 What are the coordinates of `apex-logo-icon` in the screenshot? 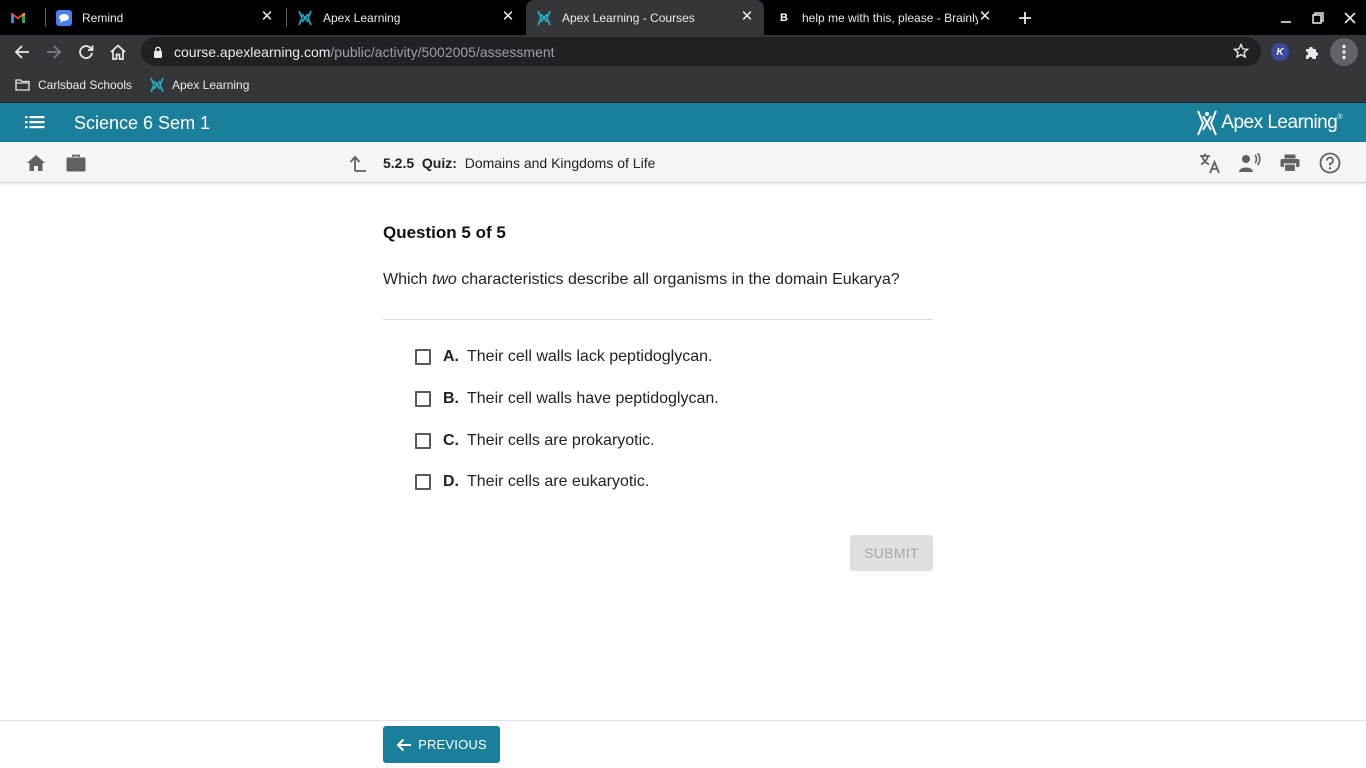 It's located at (1207, 123).